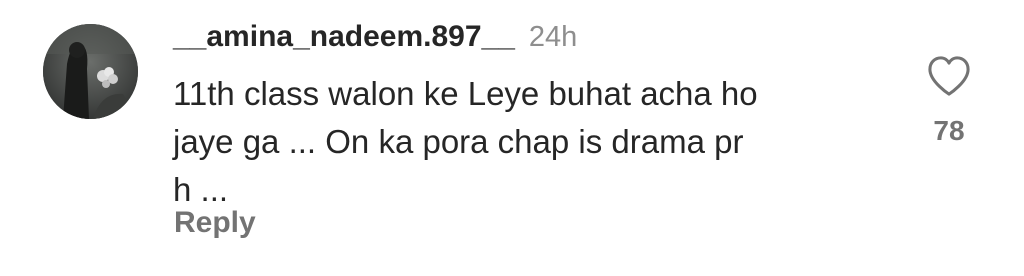 The image size is (1024, 276). I want to click on avatar, so click(90, 71).